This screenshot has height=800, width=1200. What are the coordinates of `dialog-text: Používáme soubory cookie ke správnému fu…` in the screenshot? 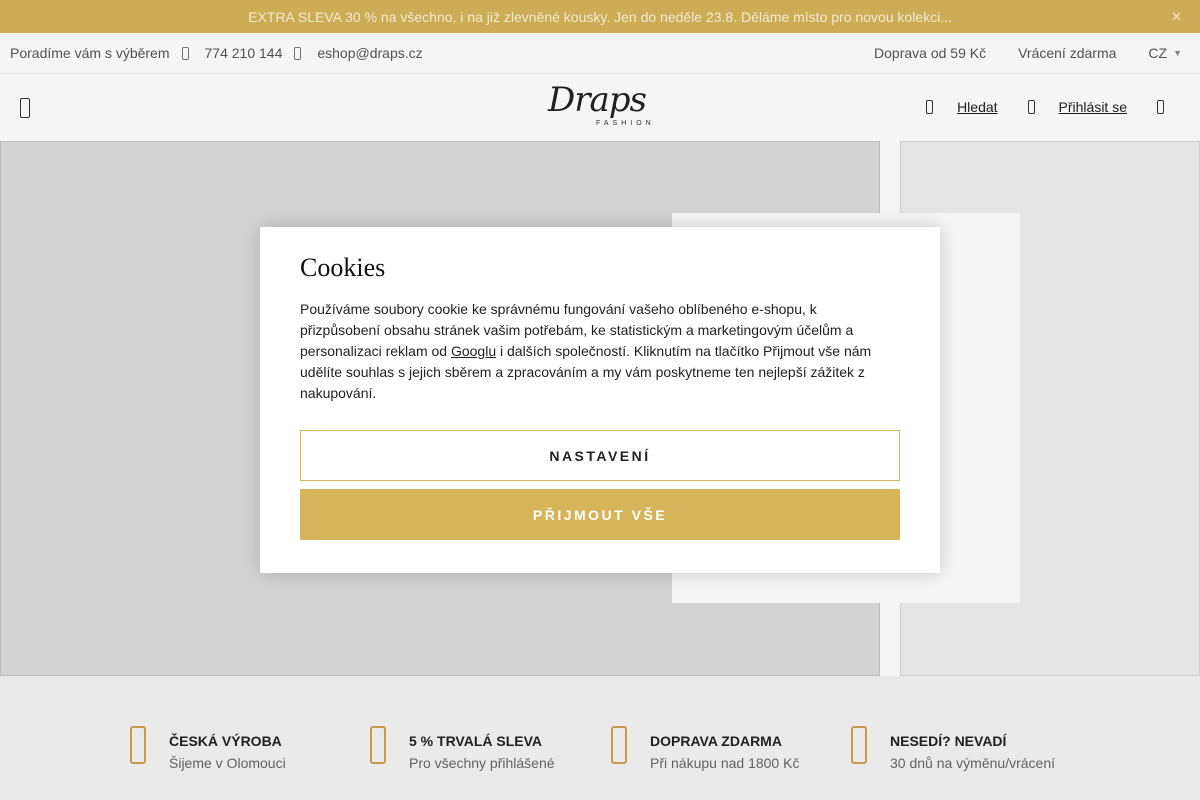 It's located at (595, 351).